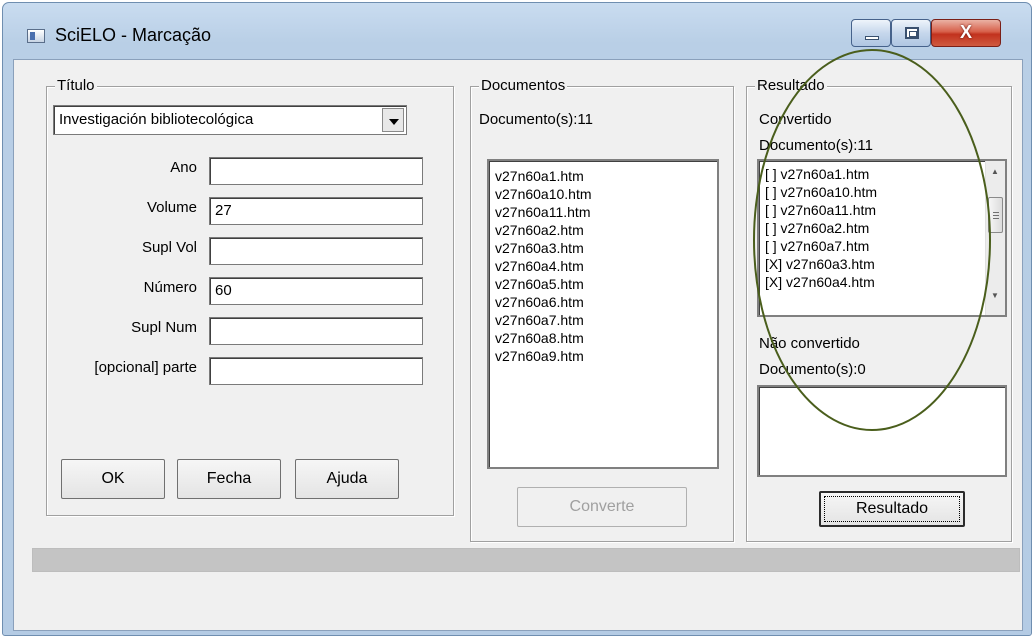 The height and width of the screenshot is (638, 1034). What do you see at coordinates (183, 167) in the screenshot?
I see `ano-label: Ano` at bounding box center [183, 167].